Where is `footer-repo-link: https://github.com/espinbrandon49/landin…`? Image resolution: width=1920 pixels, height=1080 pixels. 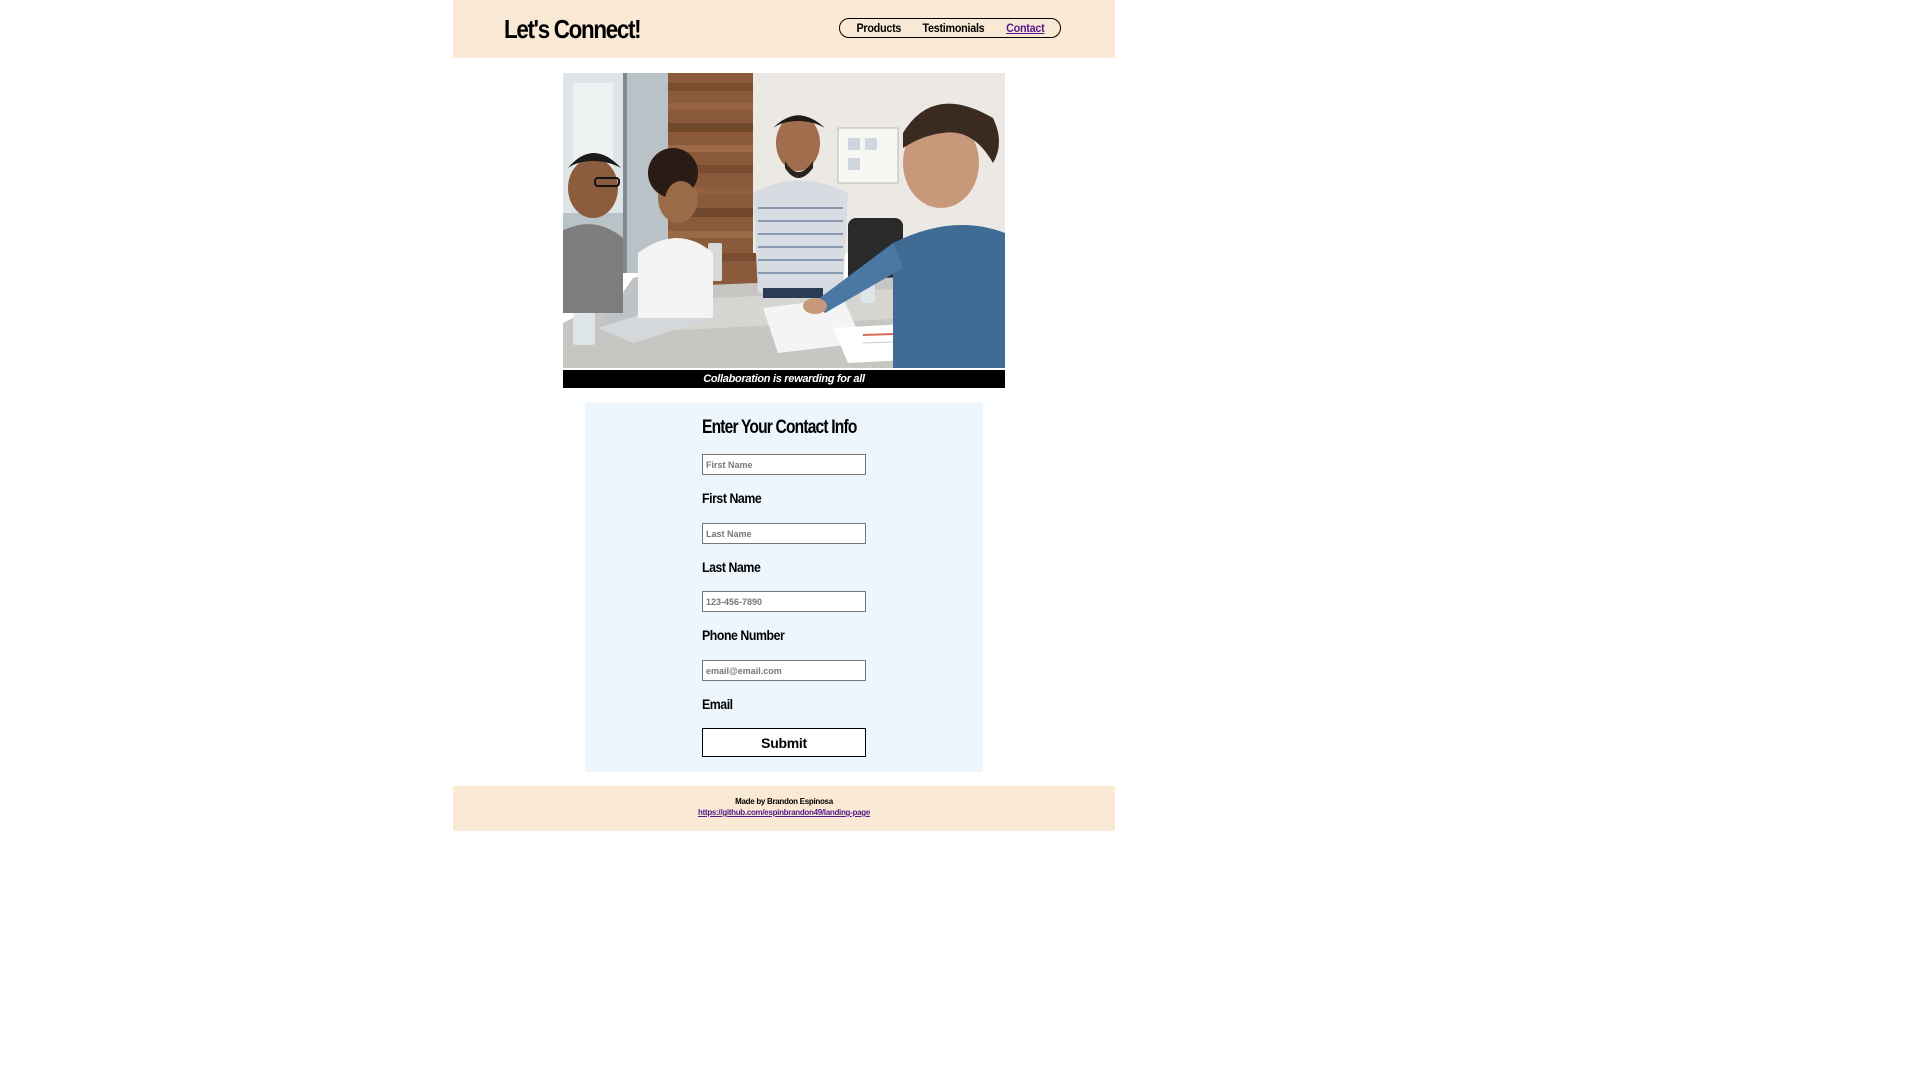
footer-repo-link: https://github.com/espinbrandon49/landin… is located at coordinates (784, 812).